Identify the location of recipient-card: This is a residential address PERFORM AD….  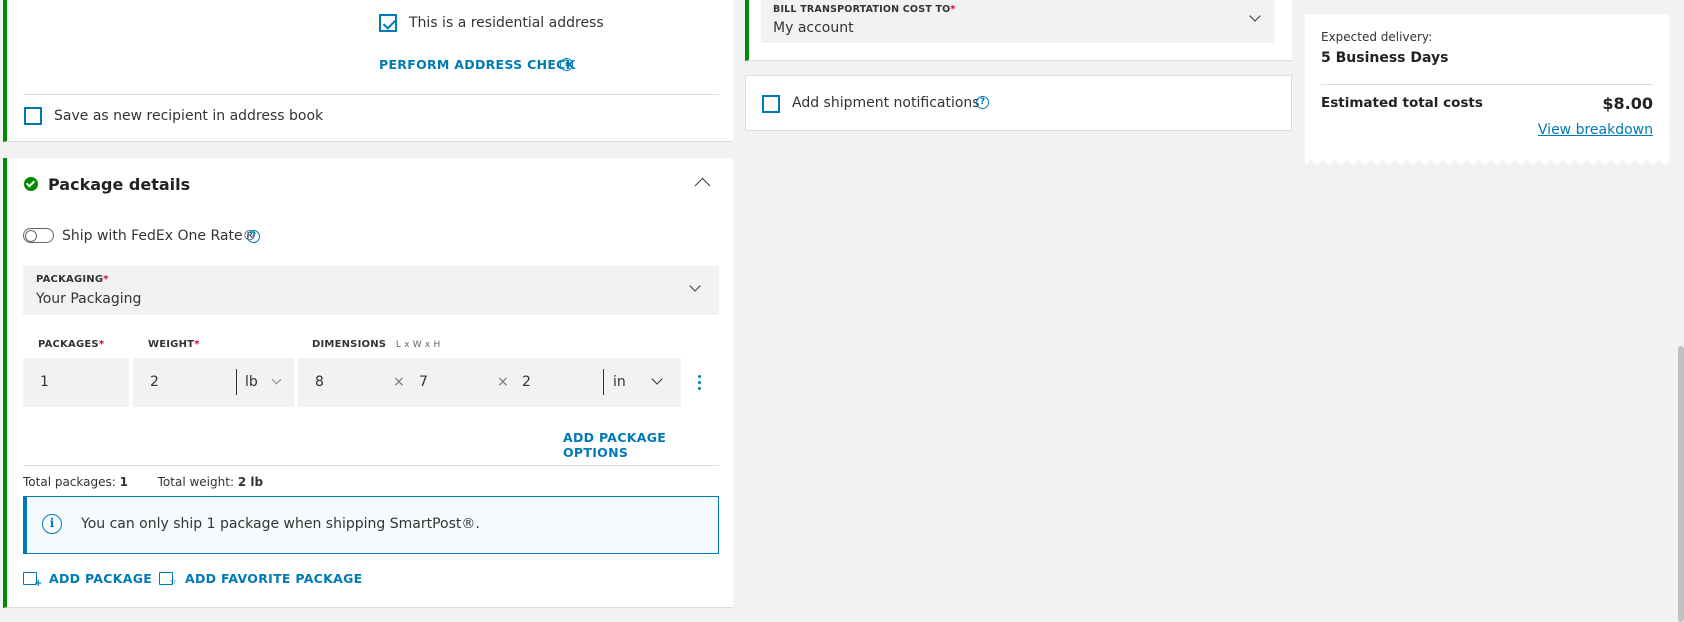
(368, 71).